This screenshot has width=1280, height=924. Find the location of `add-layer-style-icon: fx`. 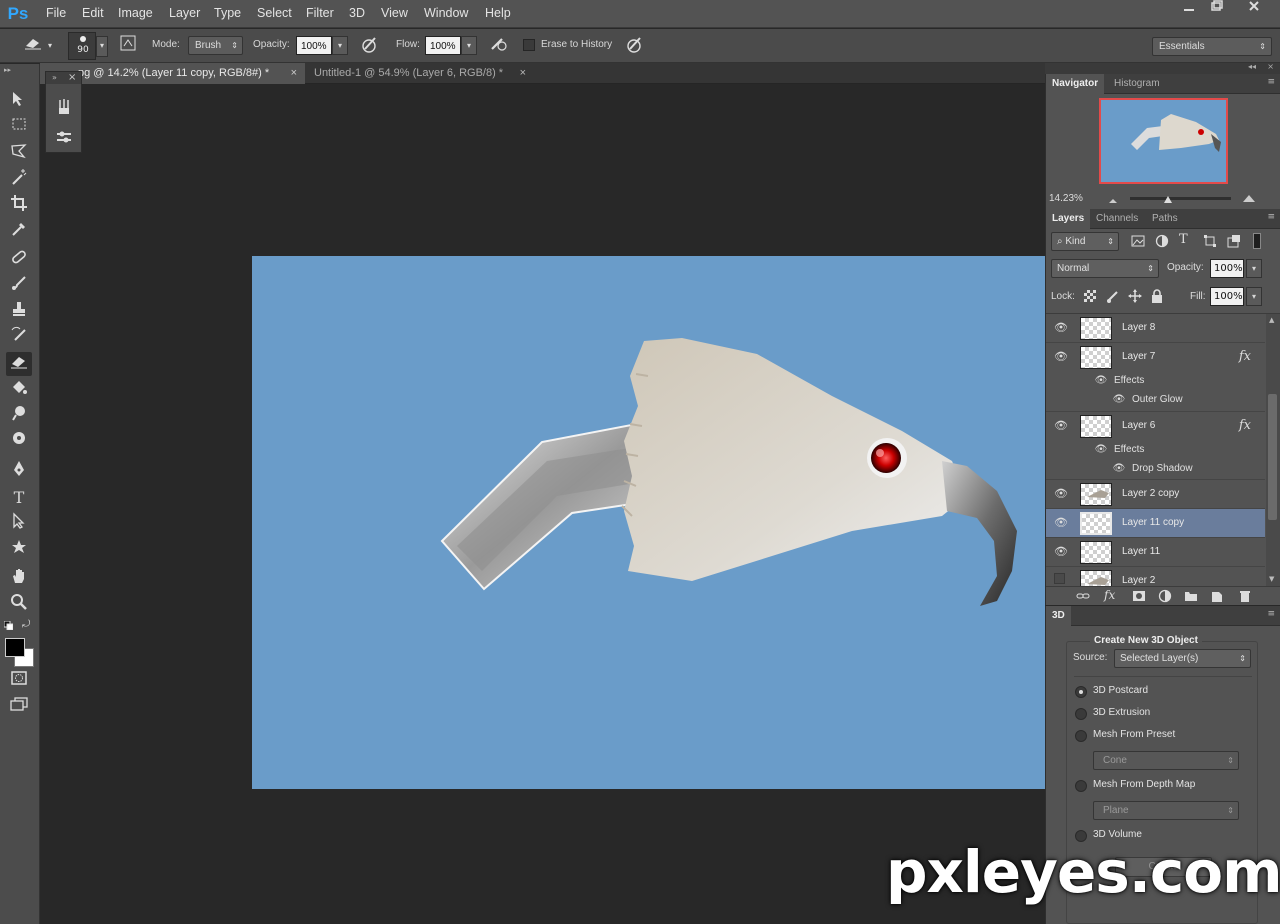

add-layer-style-icon: fx is located at coordinates (1109, 595).